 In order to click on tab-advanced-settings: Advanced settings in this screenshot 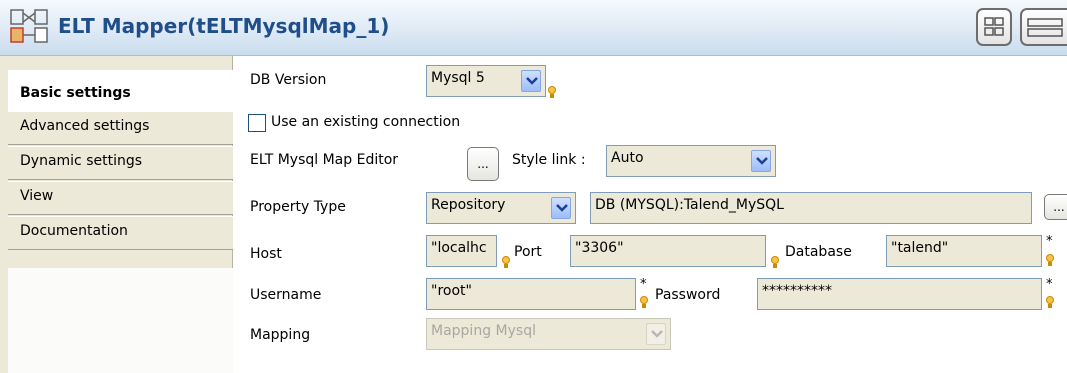, I will do `click(120, 128)`.